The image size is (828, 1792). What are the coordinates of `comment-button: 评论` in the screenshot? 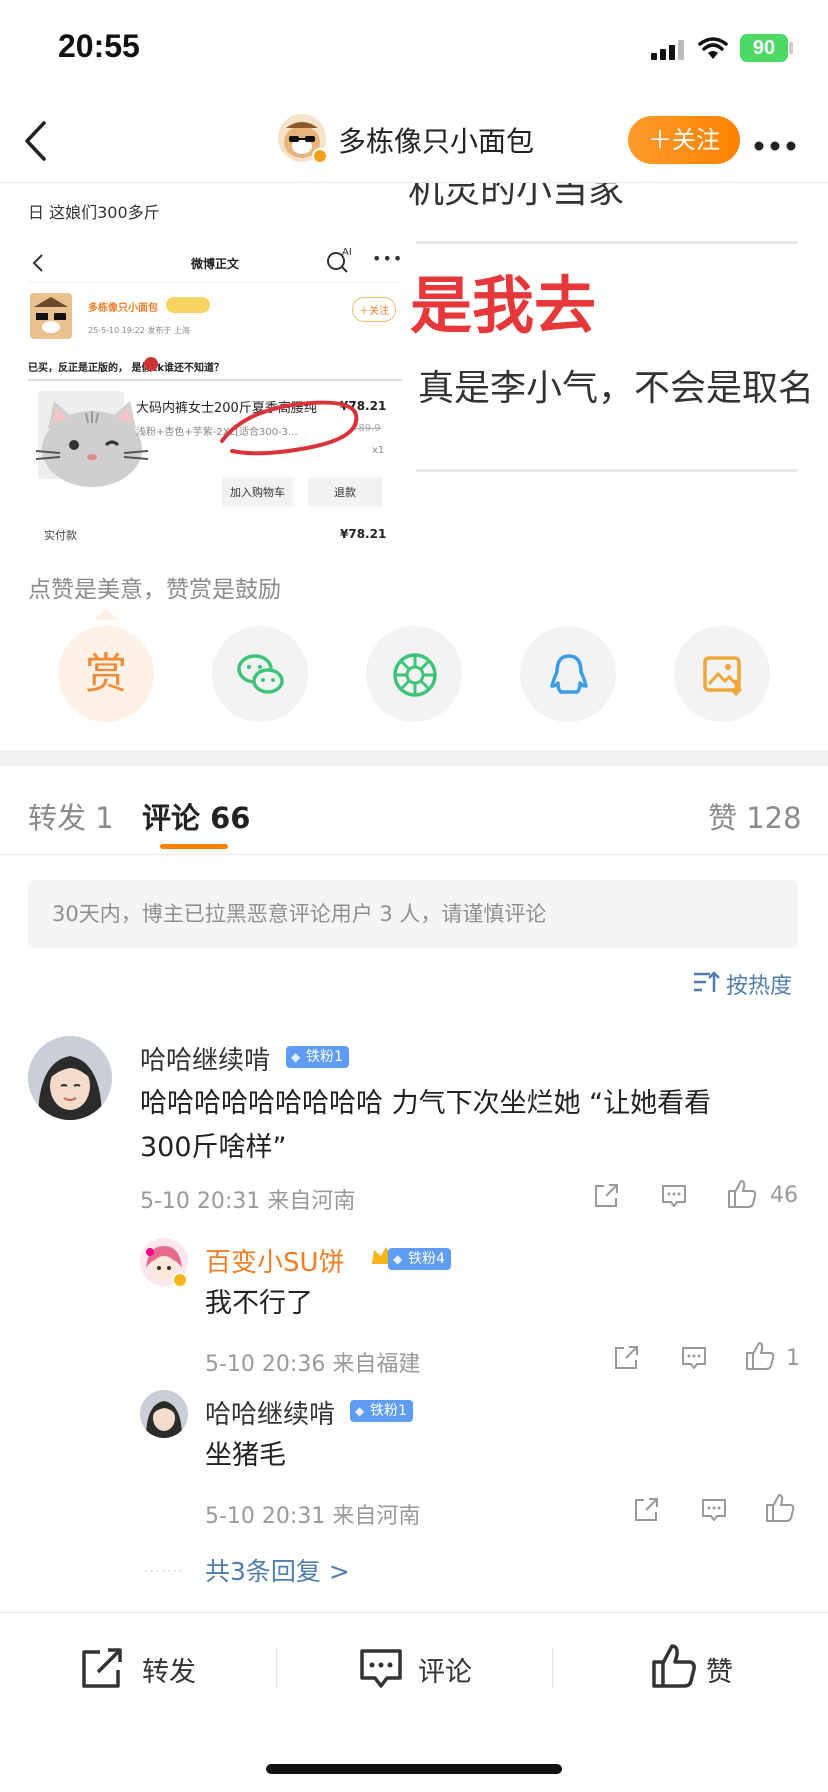 It's located at (433, 1669).